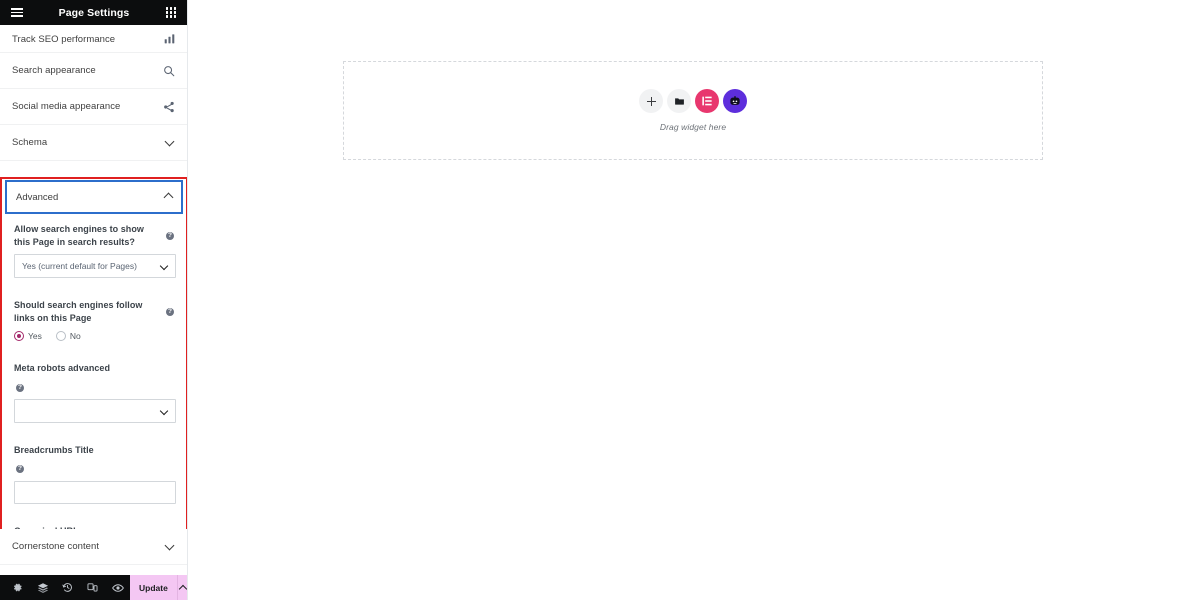  What do you see at coordinates (19, 336) in the screenshot?
I see `radio-dot-selected` at bounding box center [19, 336].